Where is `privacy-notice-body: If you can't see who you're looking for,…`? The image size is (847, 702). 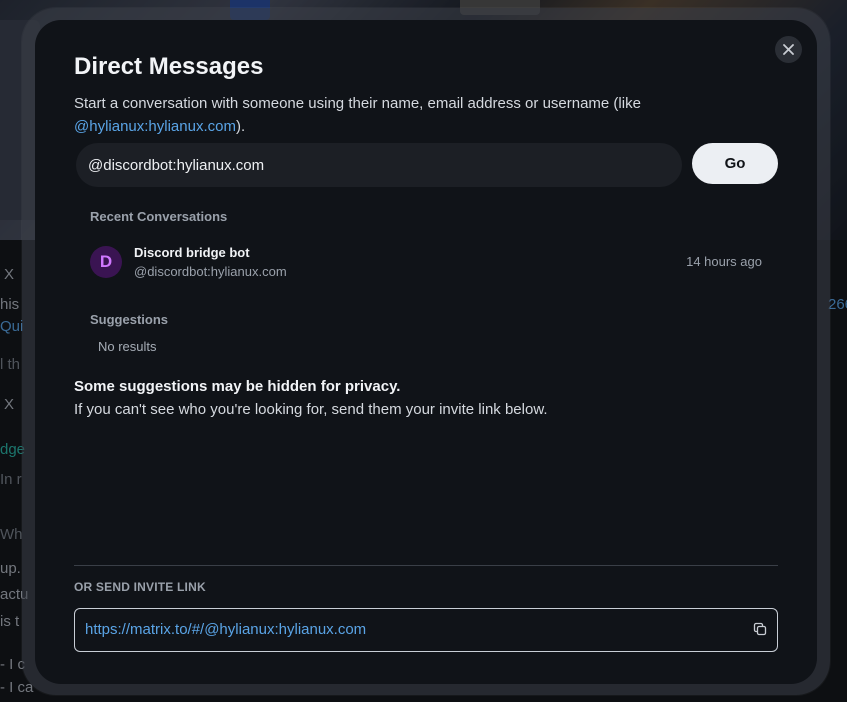
privacy-notice-body: If you can't see who you're looking for,… is located at coordinates (311, 409).